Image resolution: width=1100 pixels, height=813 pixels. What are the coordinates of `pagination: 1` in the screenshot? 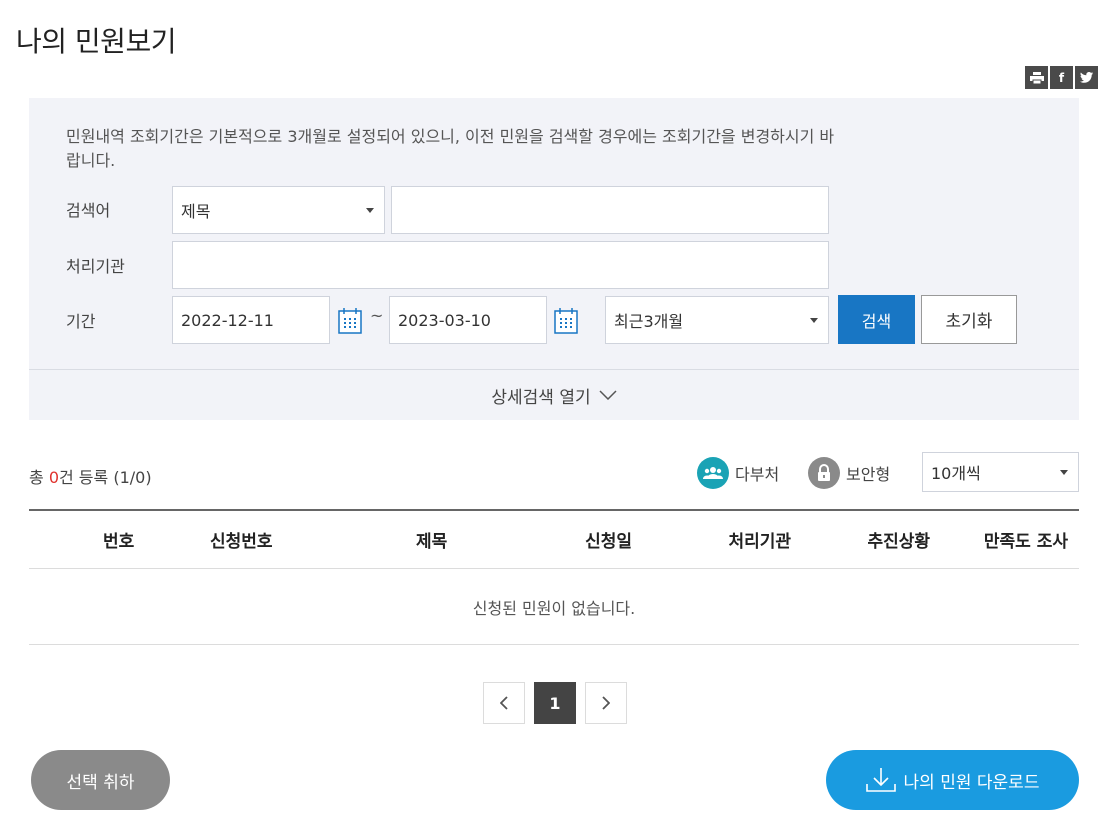 It's located at (555, 703).